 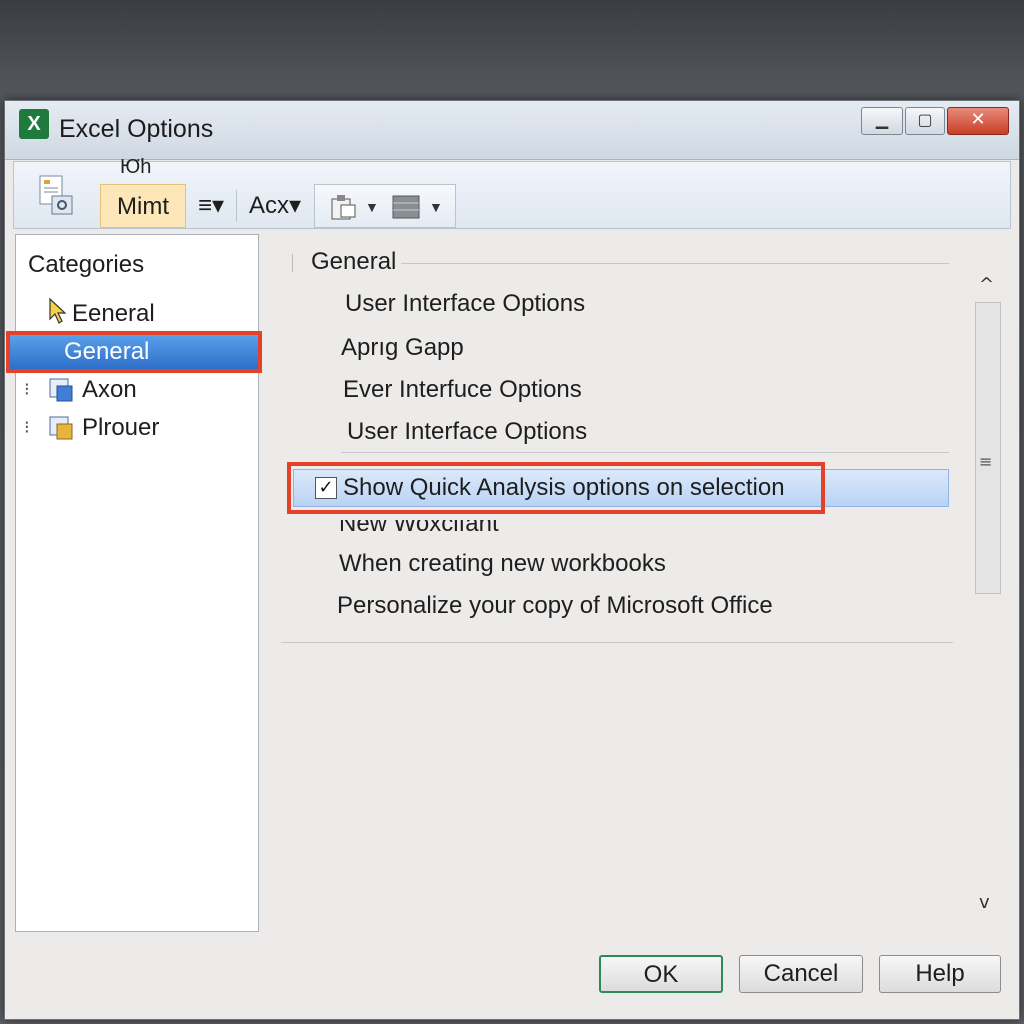 What do you see at coordinates (406, 209) in the screenshot?
I see `layout-icon` at bounding box center [406, 209].